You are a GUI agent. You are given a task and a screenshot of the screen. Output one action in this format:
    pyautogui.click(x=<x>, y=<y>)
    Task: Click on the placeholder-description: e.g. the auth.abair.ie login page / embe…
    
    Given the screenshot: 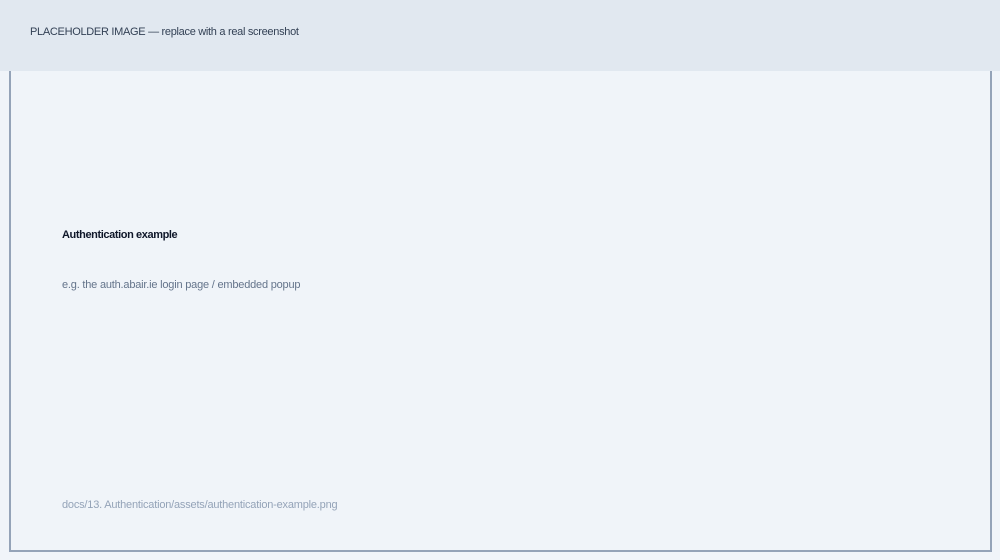 What is the action you would take?
    pyautogui.click(x=181, y=285)
    